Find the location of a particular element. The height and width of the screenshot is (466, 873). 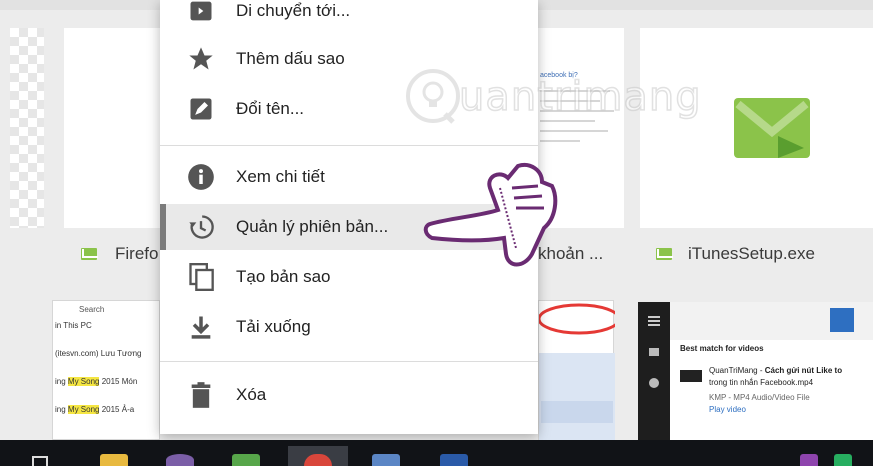

viber-icon is located at coordinates (180, 460).